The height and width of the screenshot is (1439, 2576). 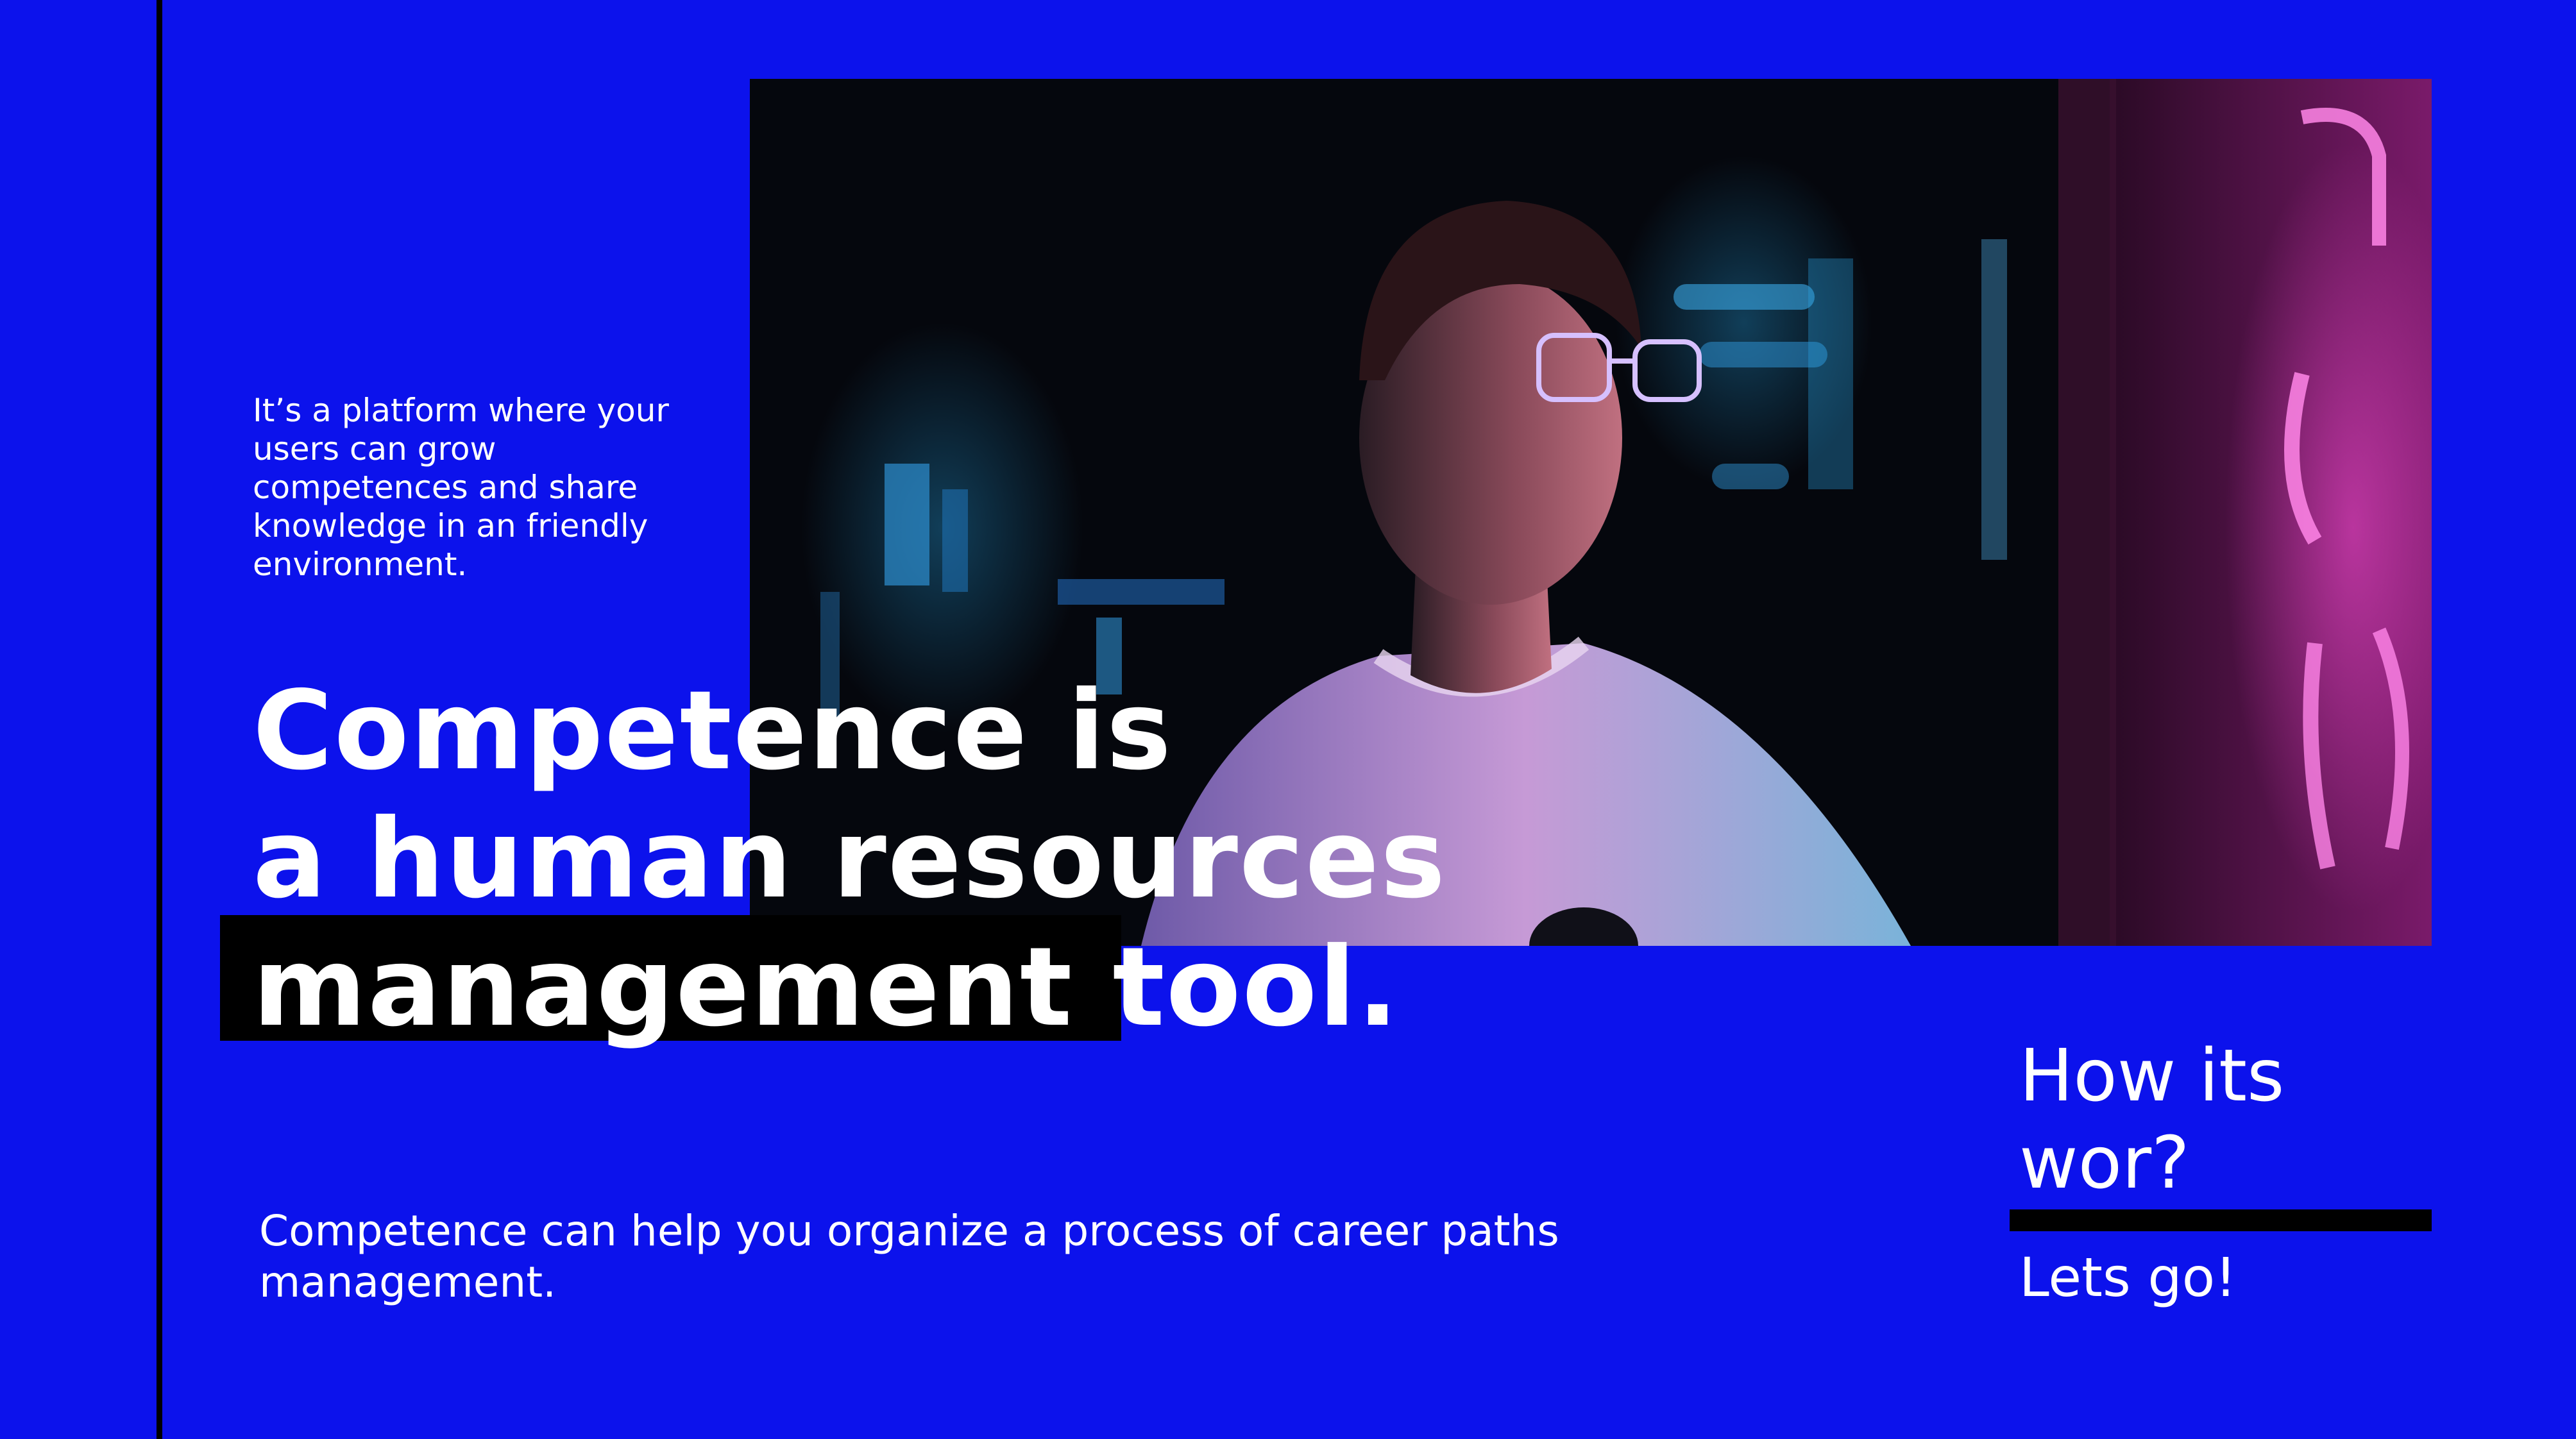 I want to click on headline-line-1: Competence is, so click(x=713, y=732).